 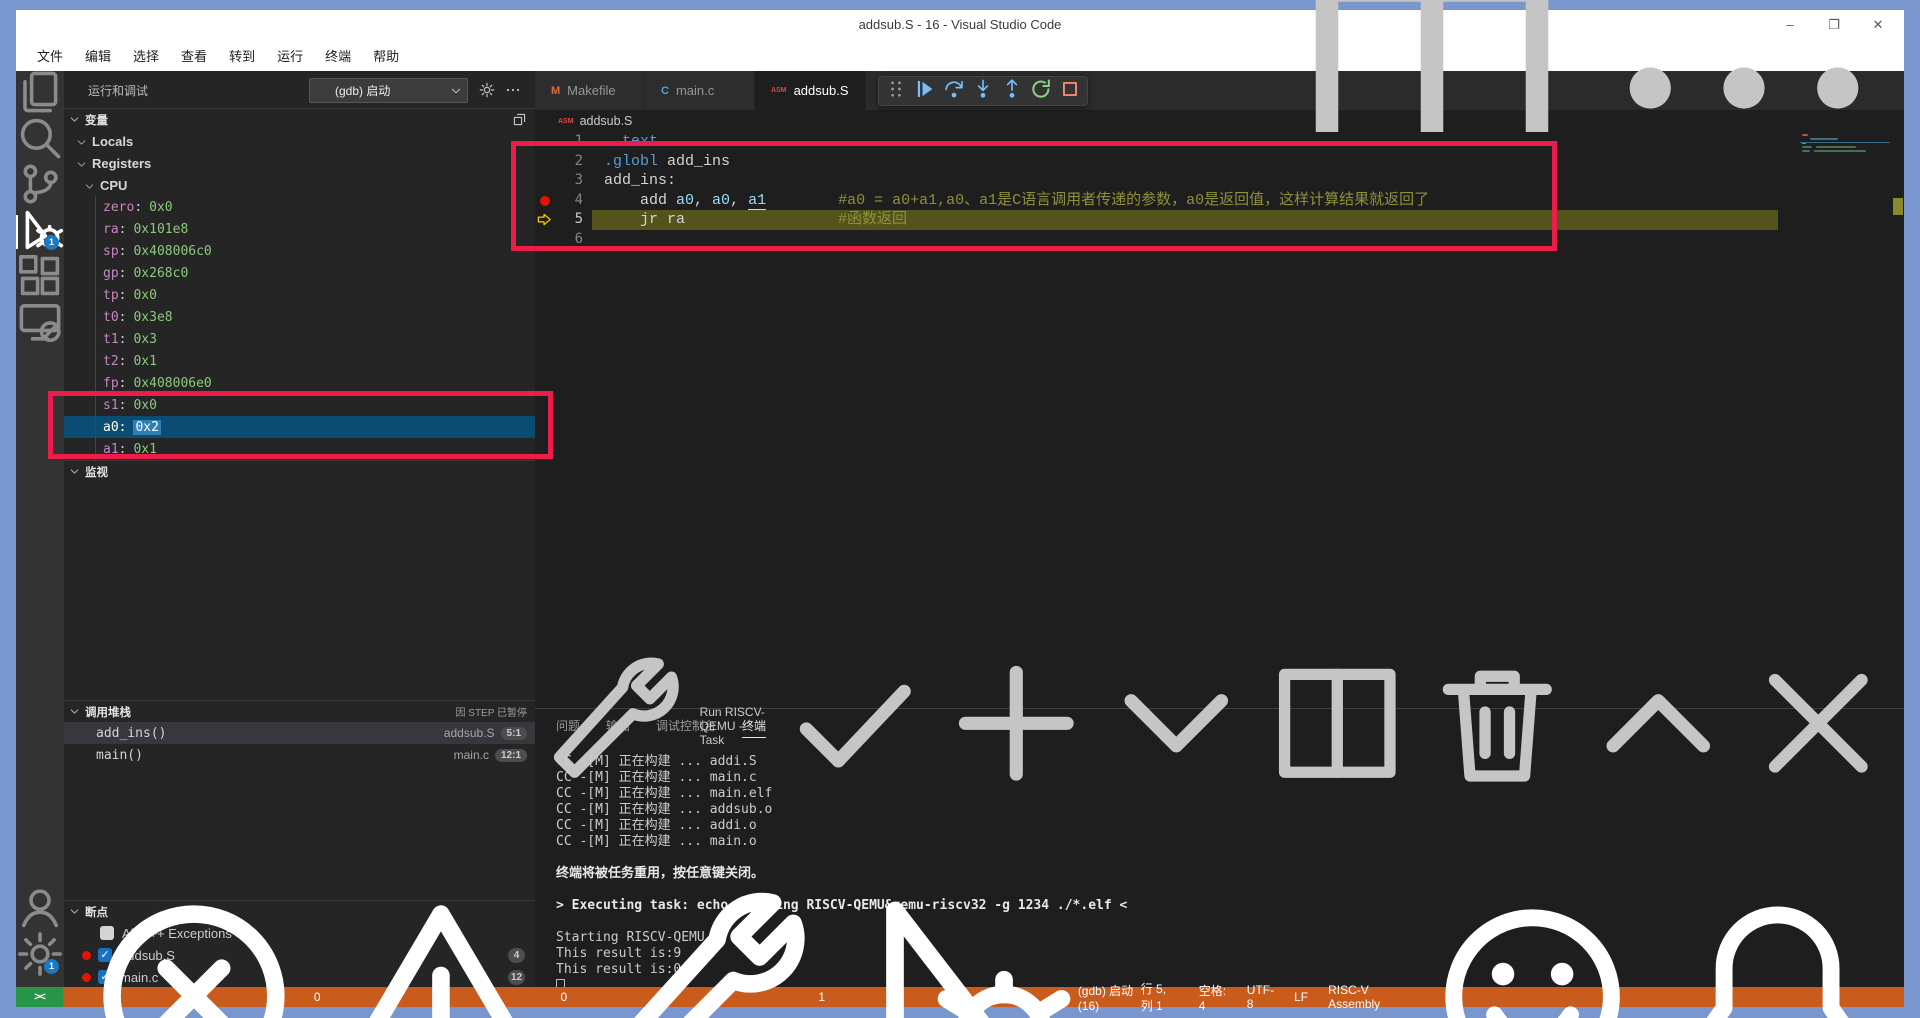 I want to click on language-mode: RISC-V Assembly, so click(x=1364, y=997).